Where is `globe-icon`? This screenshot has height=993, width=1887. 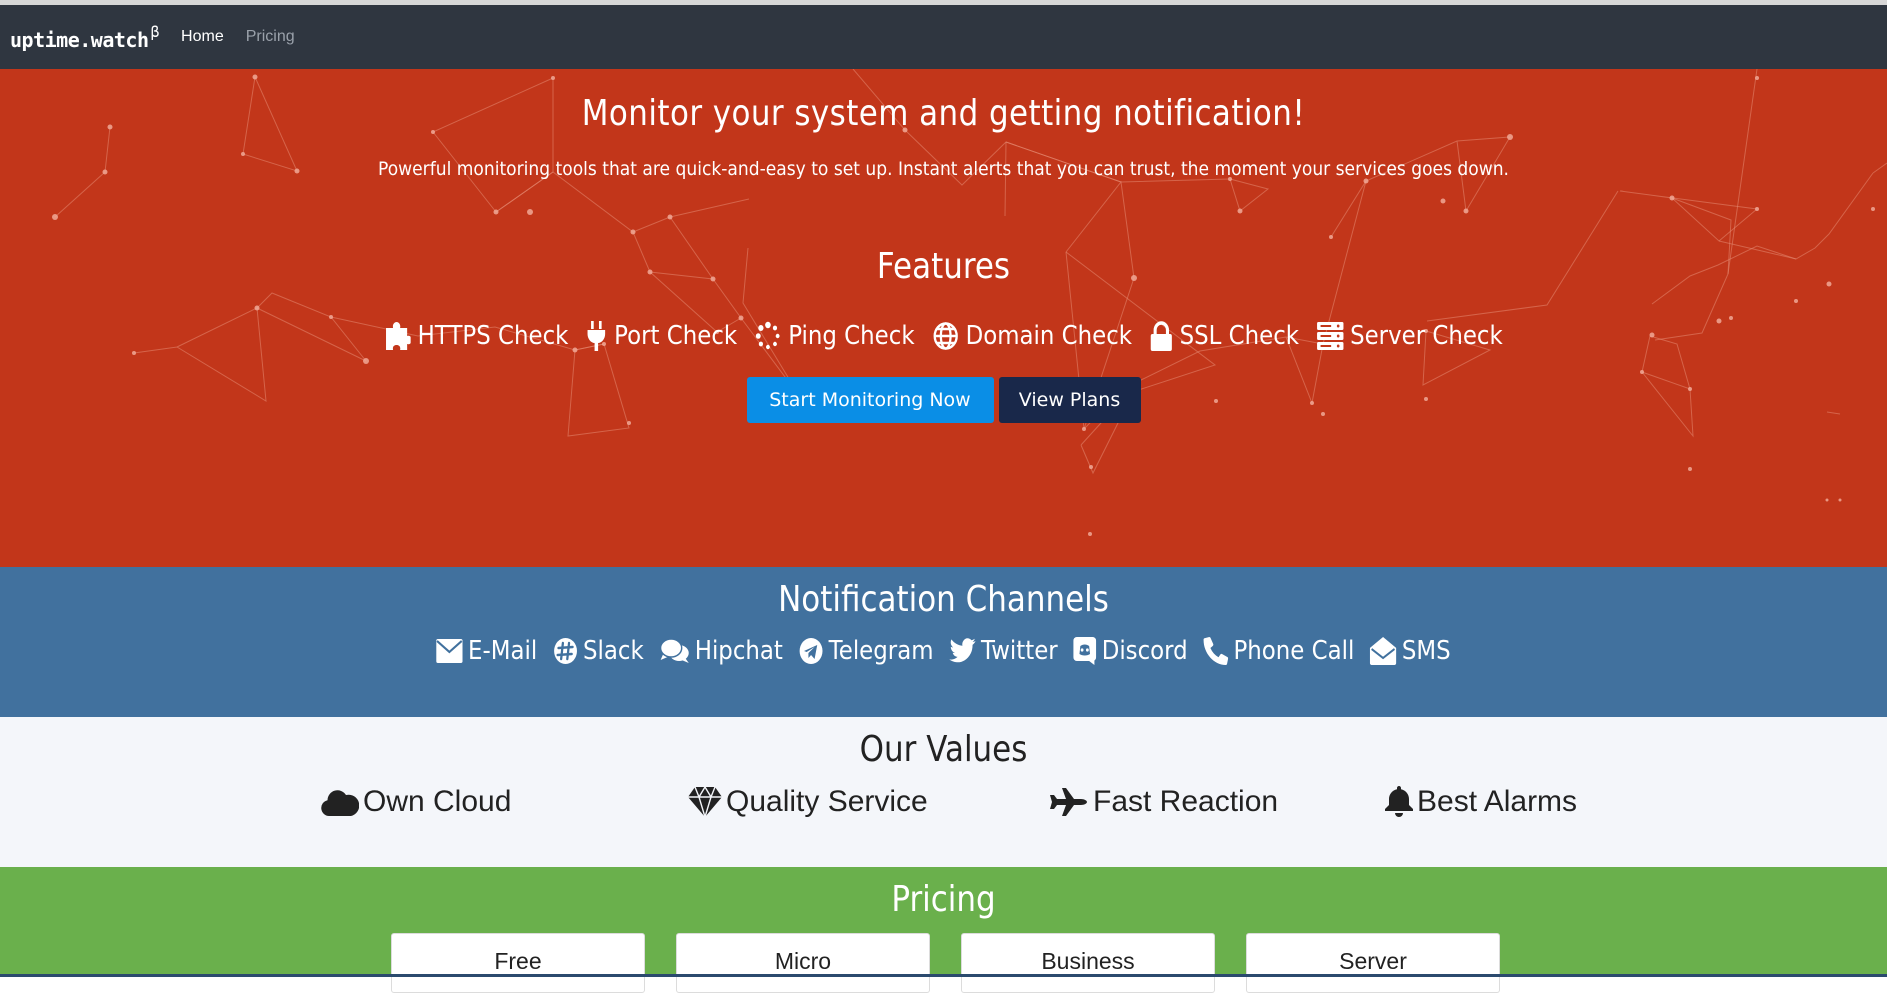 globe-icon is located at coordinates (945, 336).